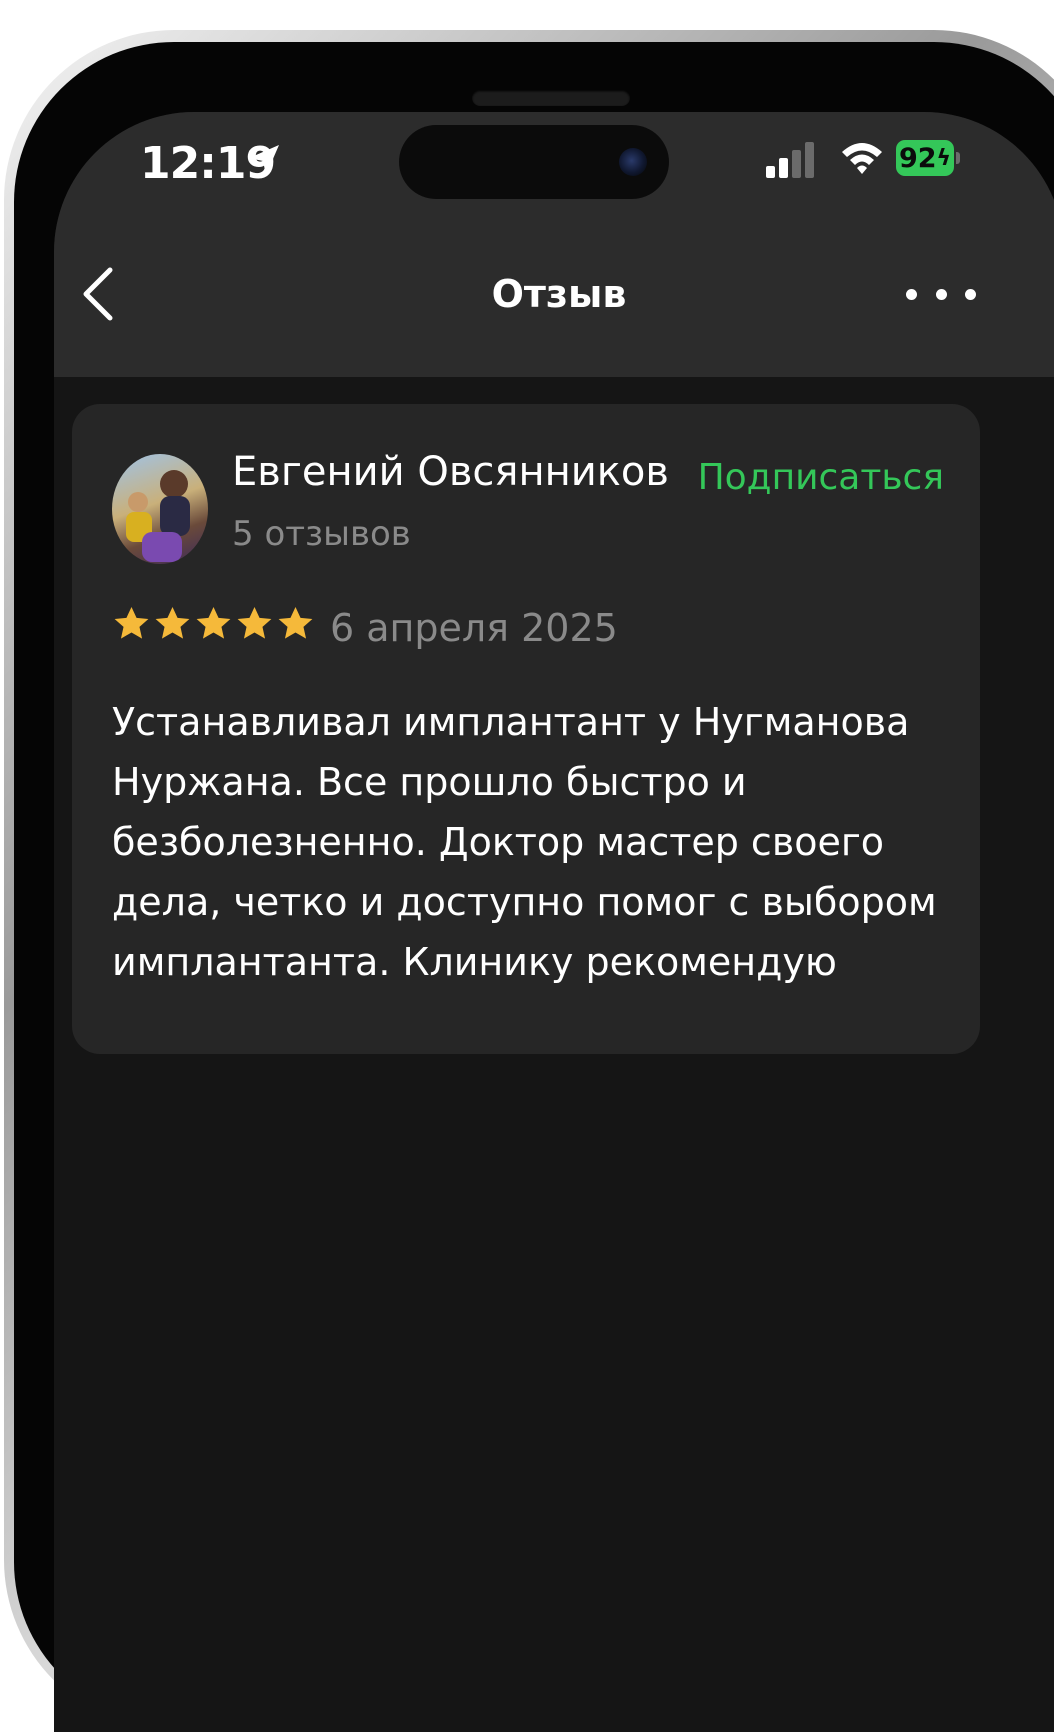  I want to click on avatar, so click(160, 509).